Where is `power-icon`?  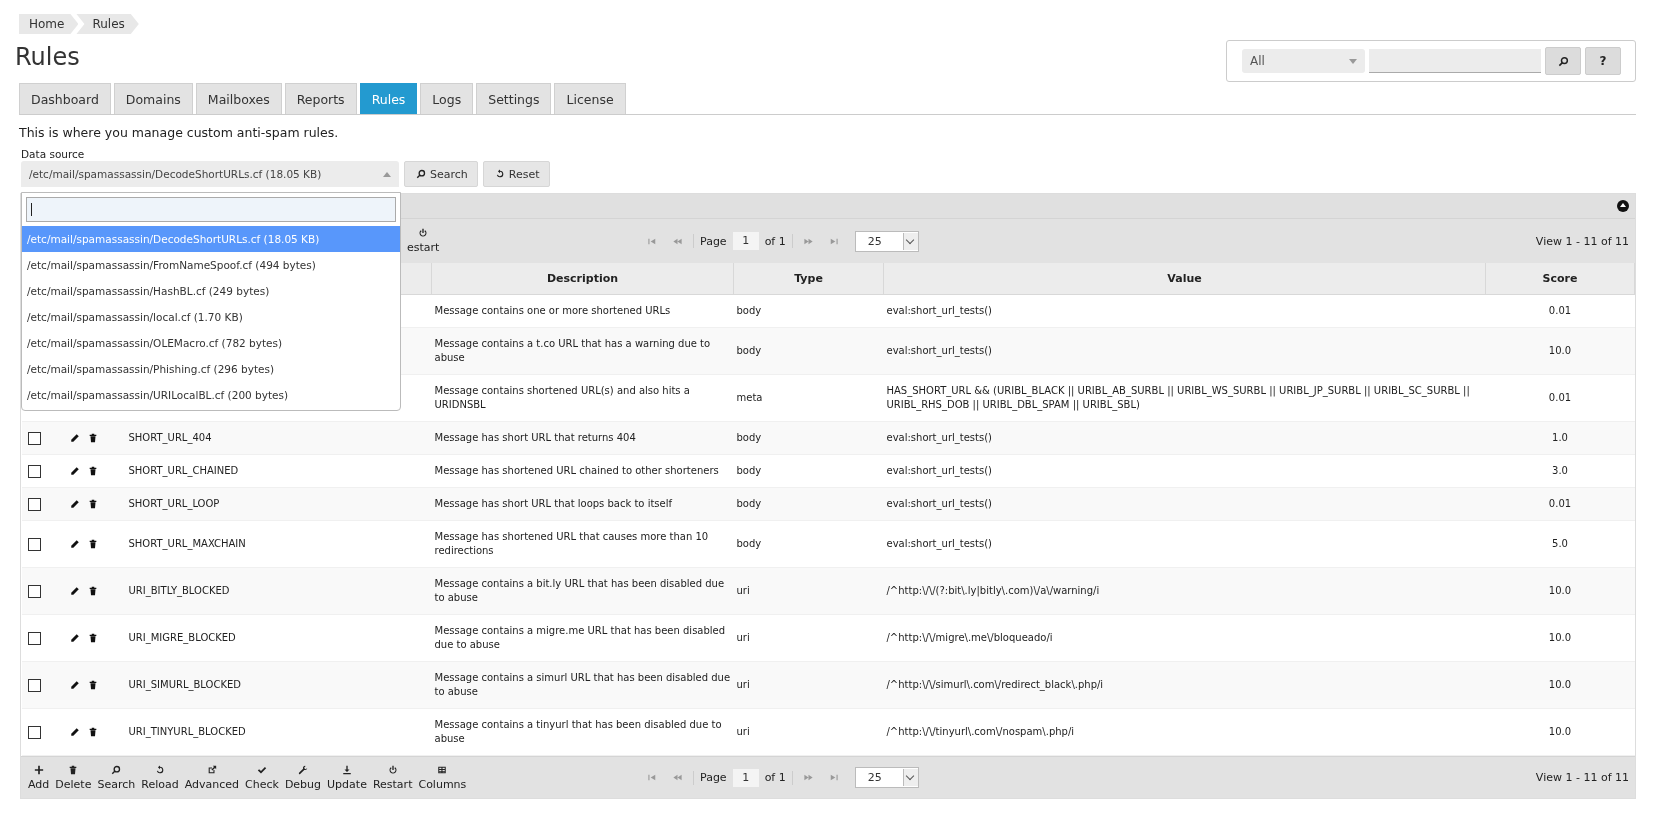 power-icon is located at coordinates (423, 233).